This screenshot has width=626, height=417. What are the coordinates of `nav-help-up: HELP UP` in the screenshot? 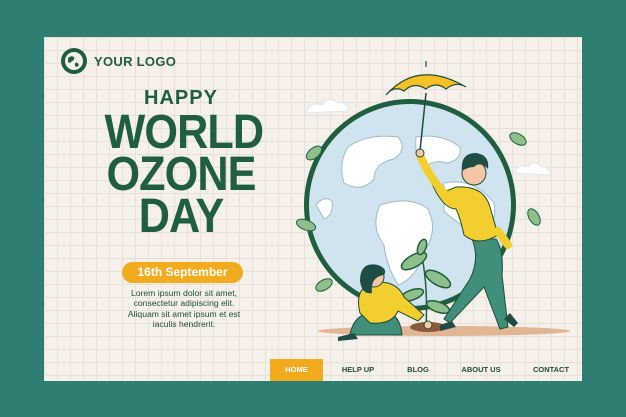 It's located at (358, 370).